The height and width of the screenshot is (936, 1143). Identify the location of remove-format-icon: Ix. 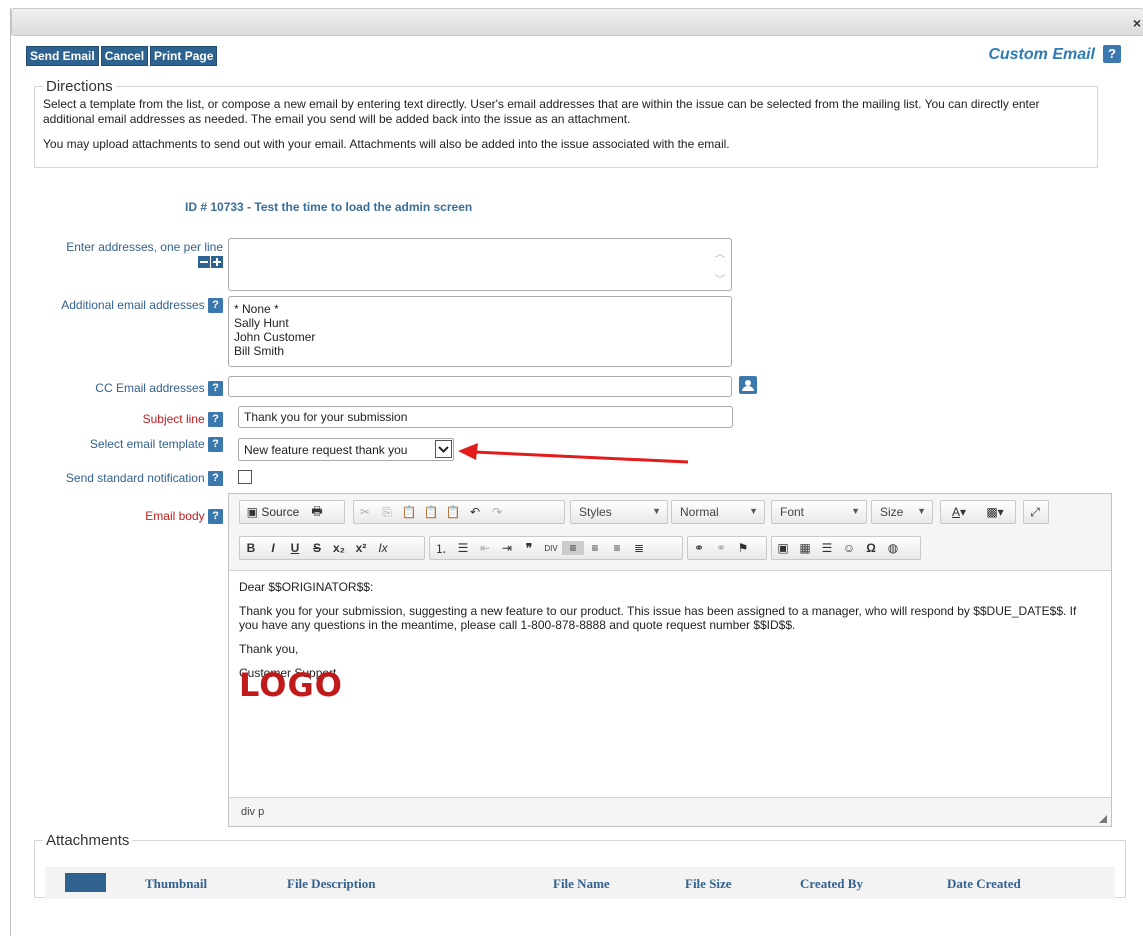
(383, 548).